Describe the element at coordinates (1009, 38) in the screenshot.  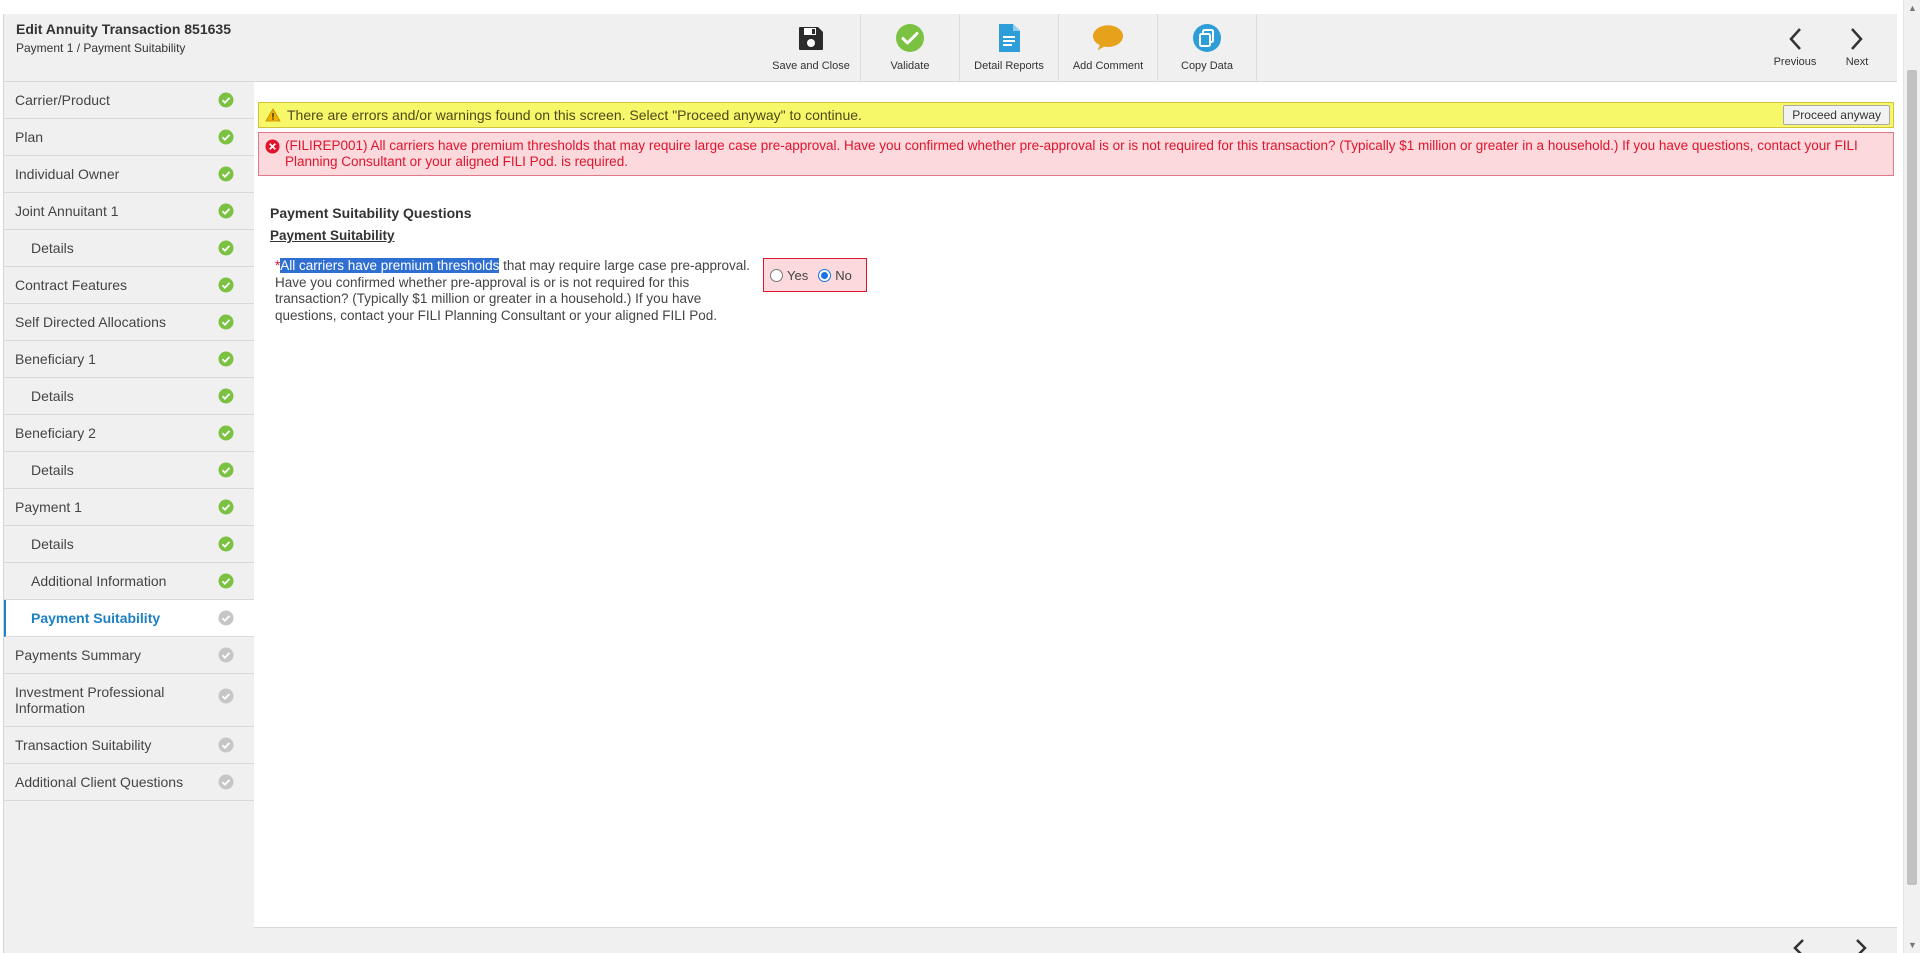
I see `document-icon` at that location.